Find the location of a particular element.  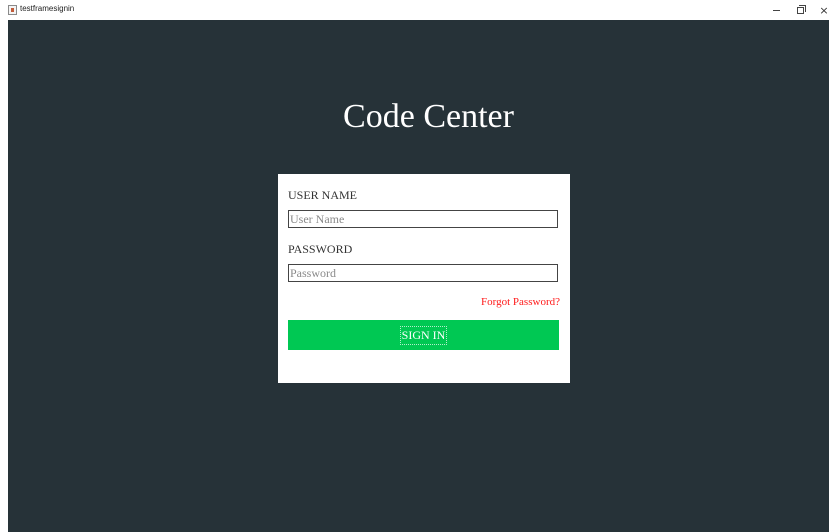

page-title: Code Center is located at coordinates (428, 116).